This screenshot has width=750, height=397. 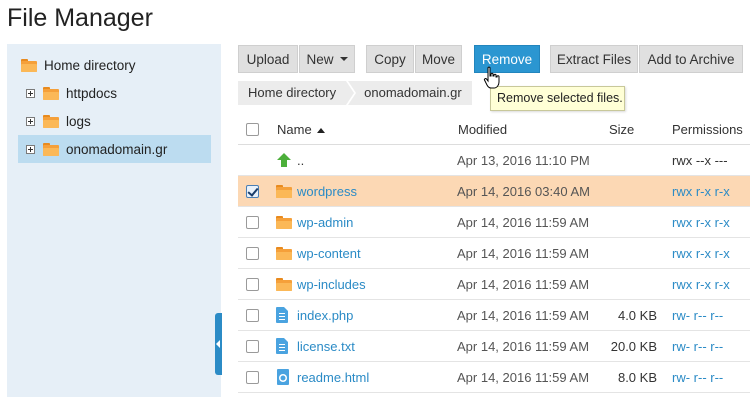 I want to click on table-row: wp-admin Apr 14, 2016 11:59 AM rwx r-x r-x, so click(x=494, y=222).